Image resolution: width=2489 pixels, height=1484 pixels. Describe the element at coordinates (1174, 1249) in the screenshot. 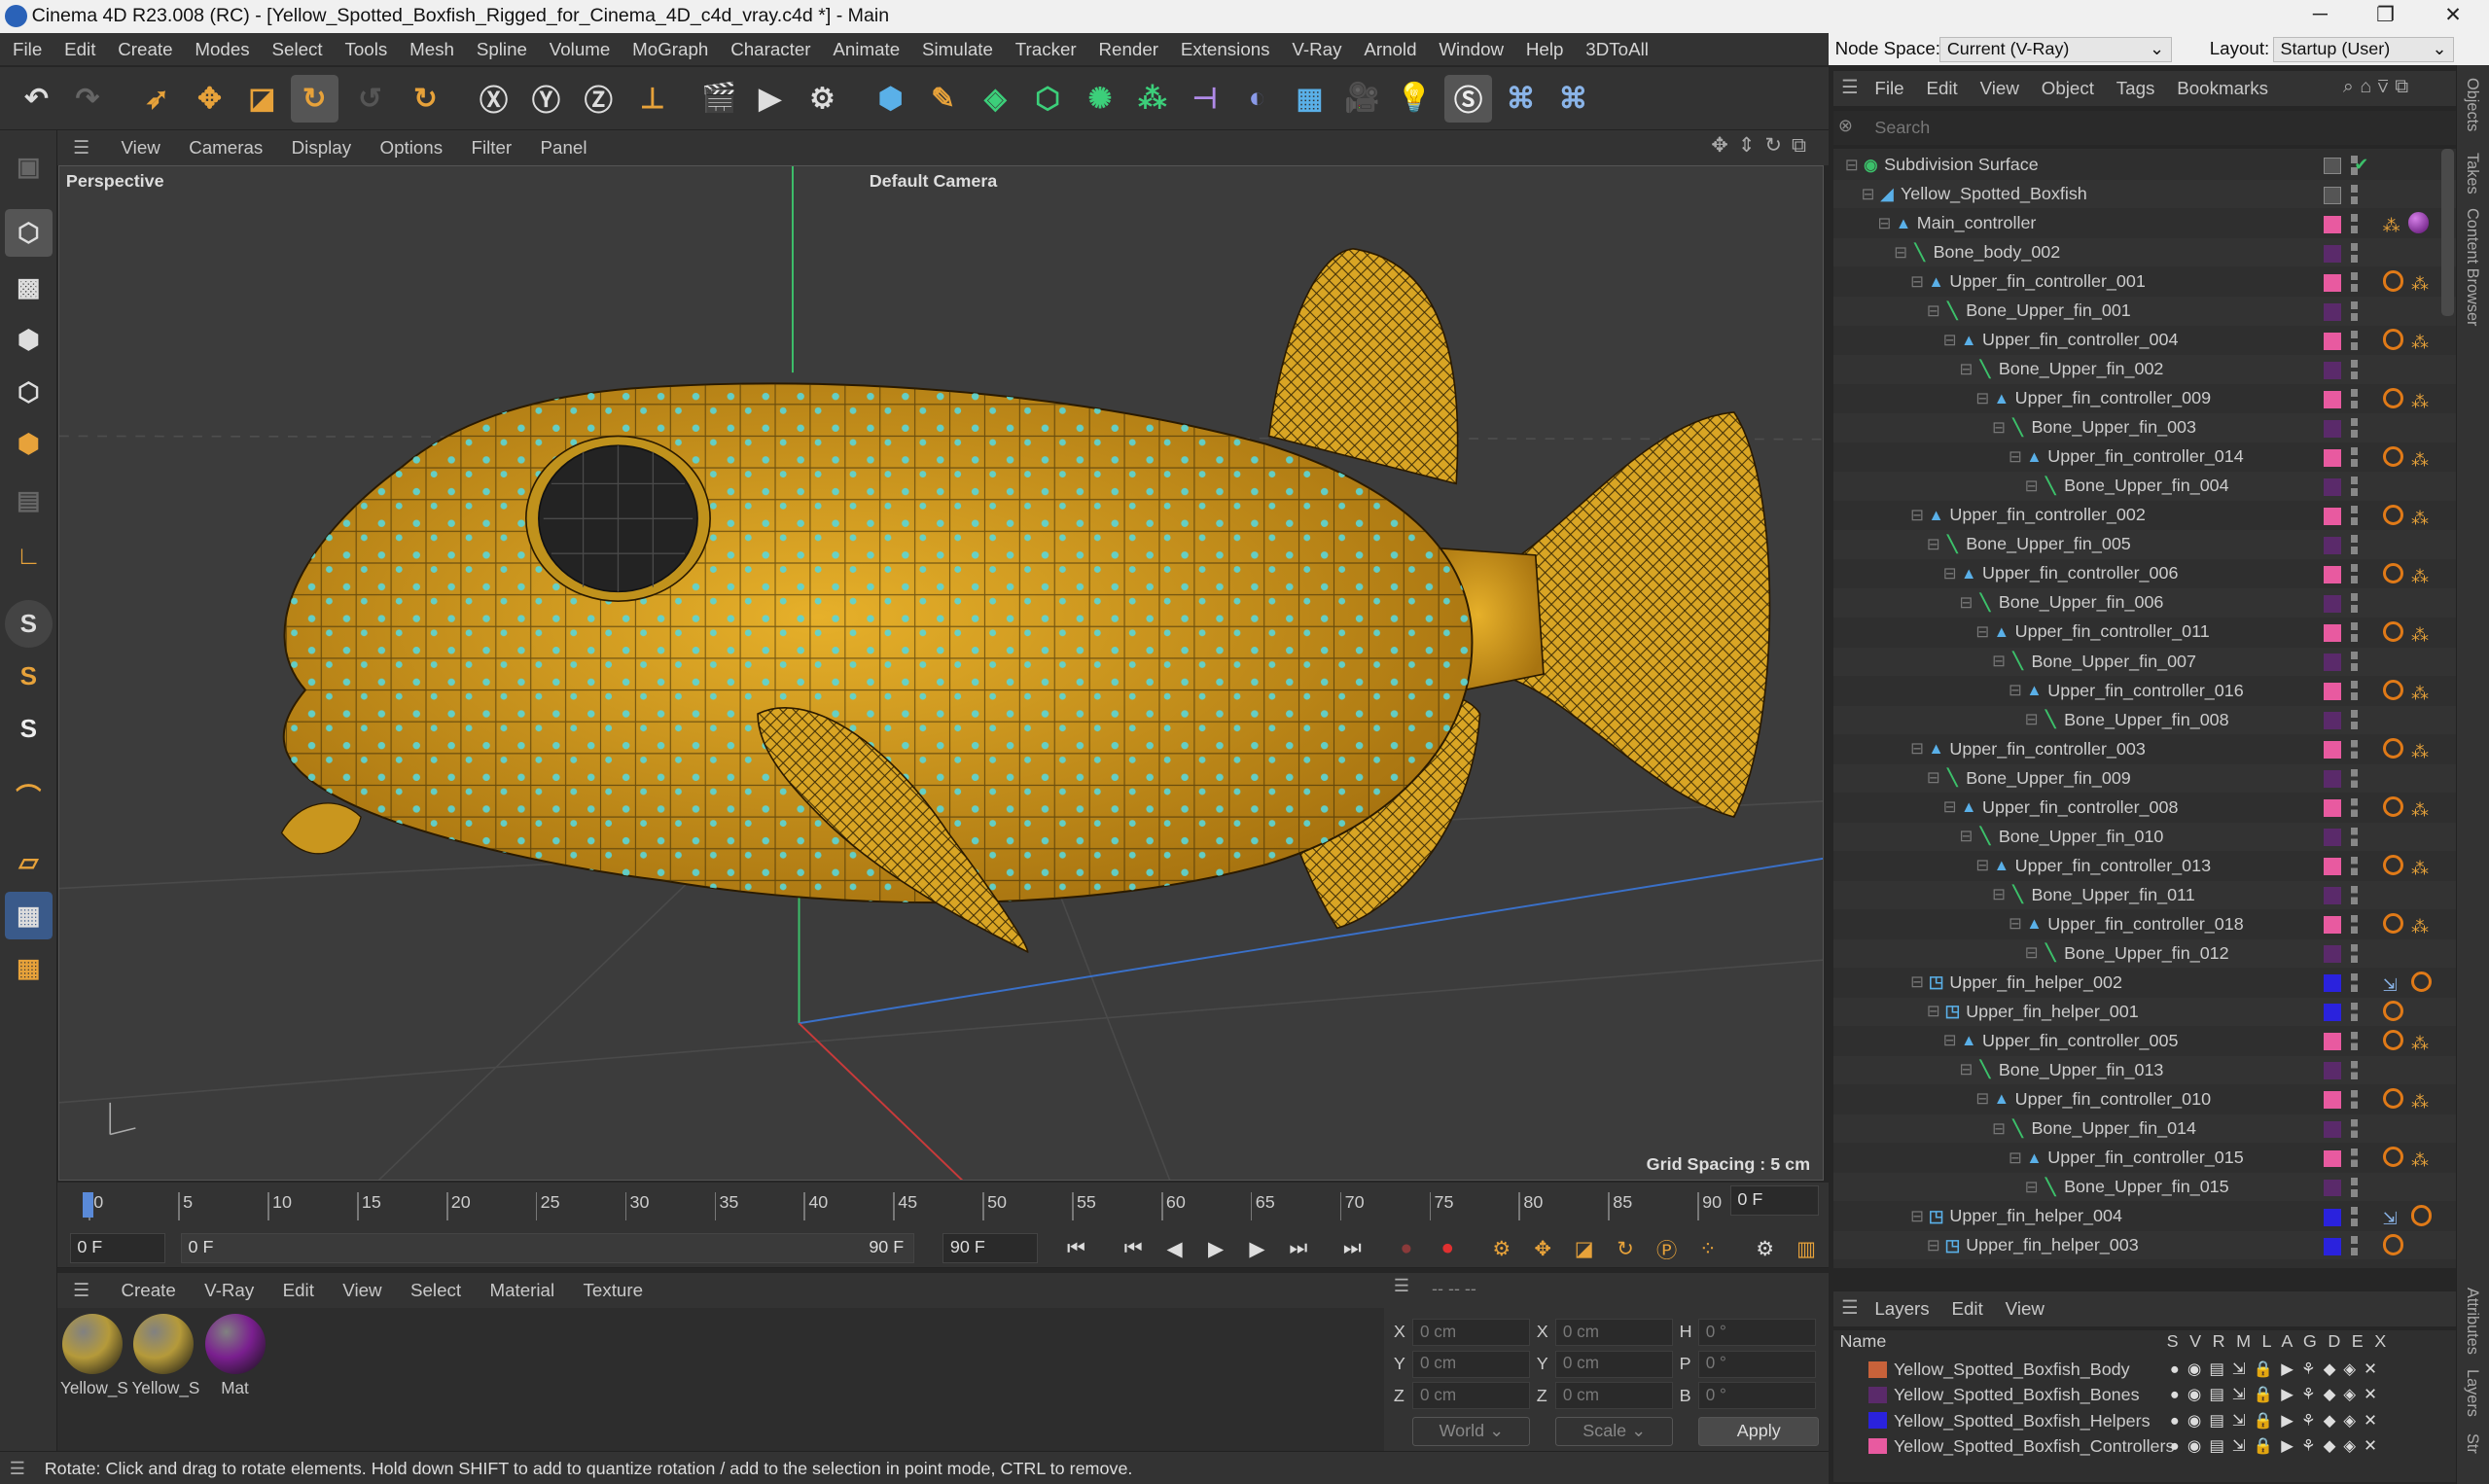

I see `prev-frame-icon: ◀` at that location.